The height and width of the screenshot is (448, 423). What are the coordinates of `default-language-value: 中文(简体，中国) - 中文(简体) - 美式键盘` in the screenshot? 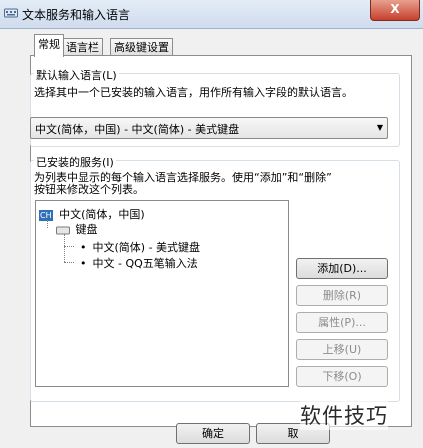 It's located at (137, 129).